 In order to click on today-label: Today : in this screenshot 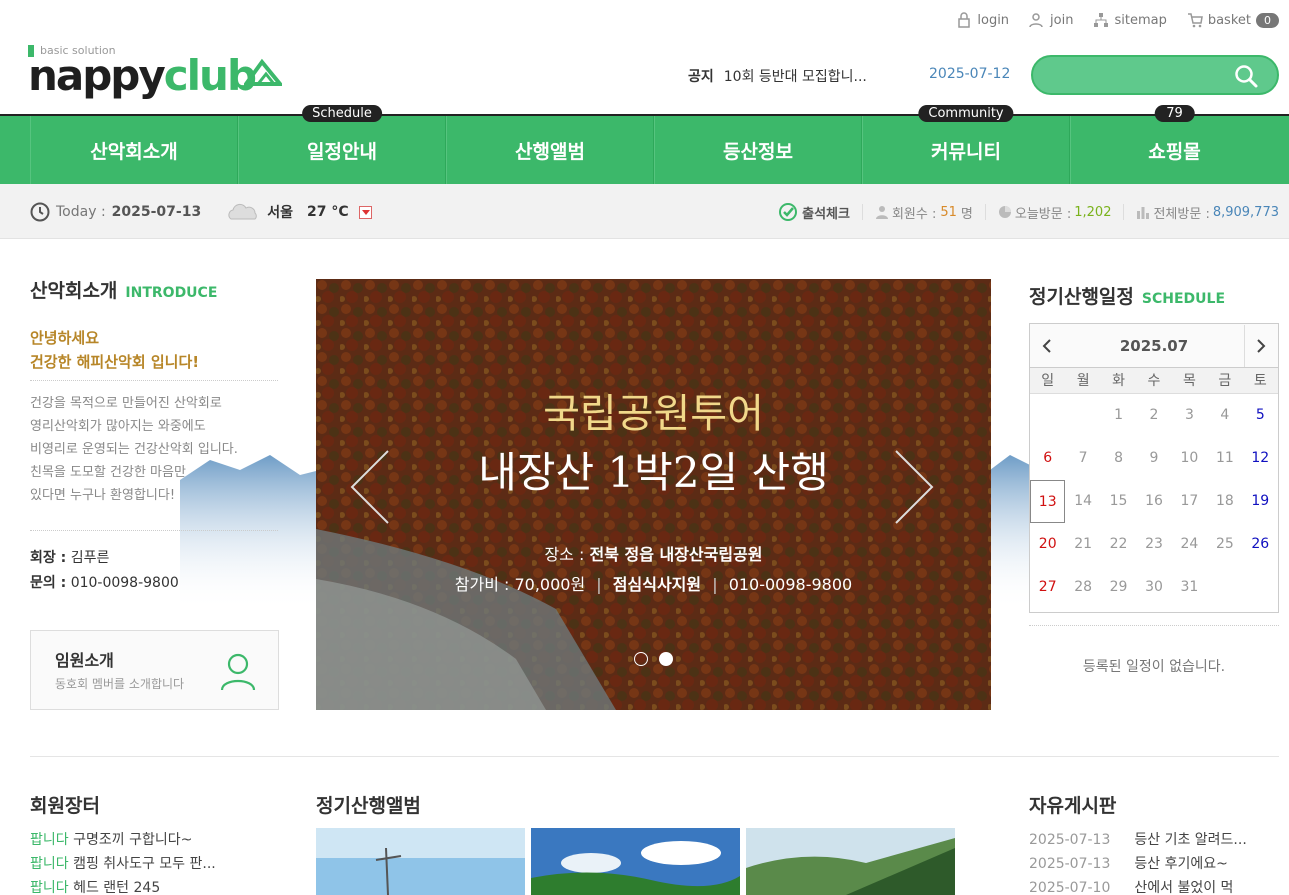, I will do `click(81, 212)`.